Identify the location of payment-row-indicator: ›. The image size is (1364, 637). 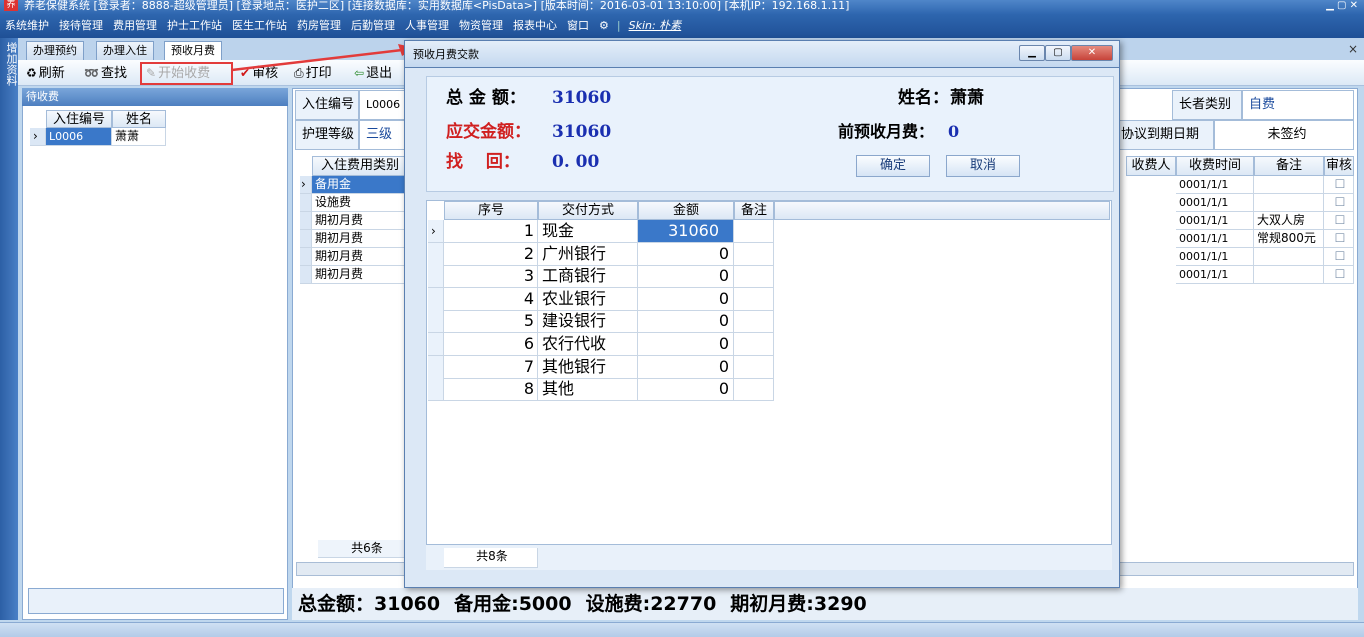
(436, 231).